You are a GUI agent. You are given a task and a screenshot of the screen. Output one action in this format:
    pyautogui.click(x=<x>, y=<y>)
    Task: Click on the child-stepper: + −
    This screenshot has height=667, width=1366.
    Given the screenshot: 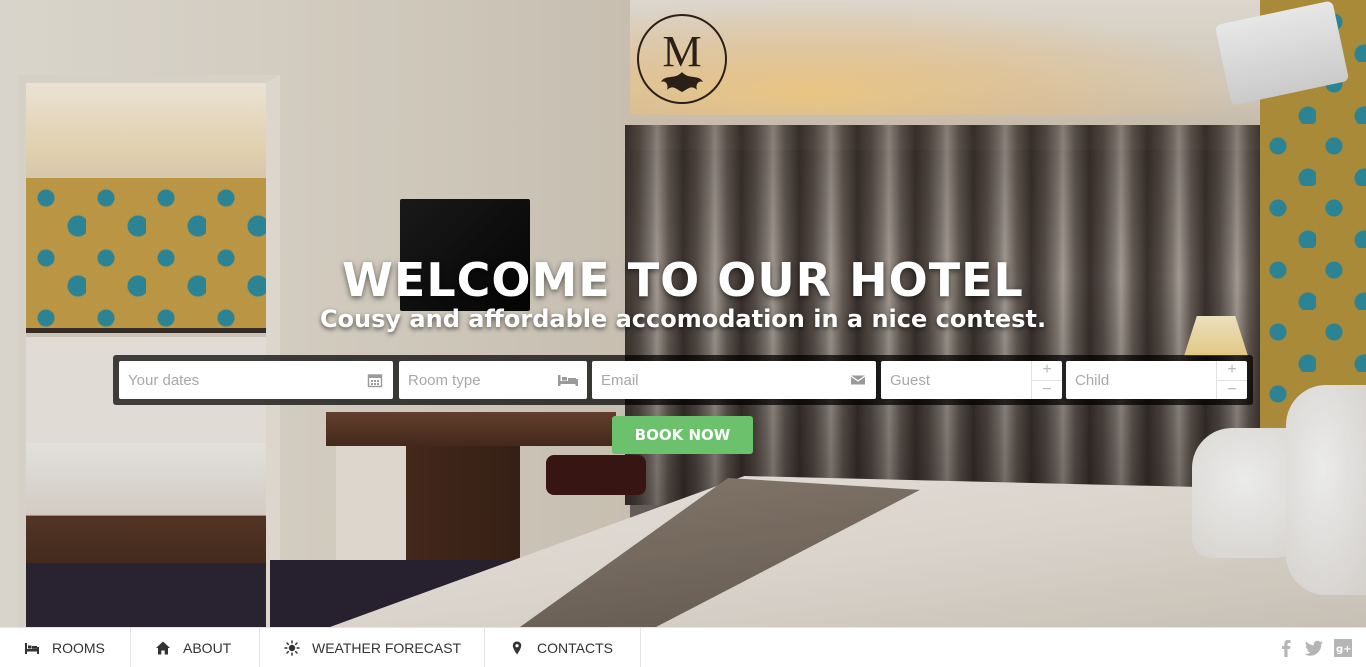 What is the action you would take?
    pyautogui.click(x=1231, y=380)
    